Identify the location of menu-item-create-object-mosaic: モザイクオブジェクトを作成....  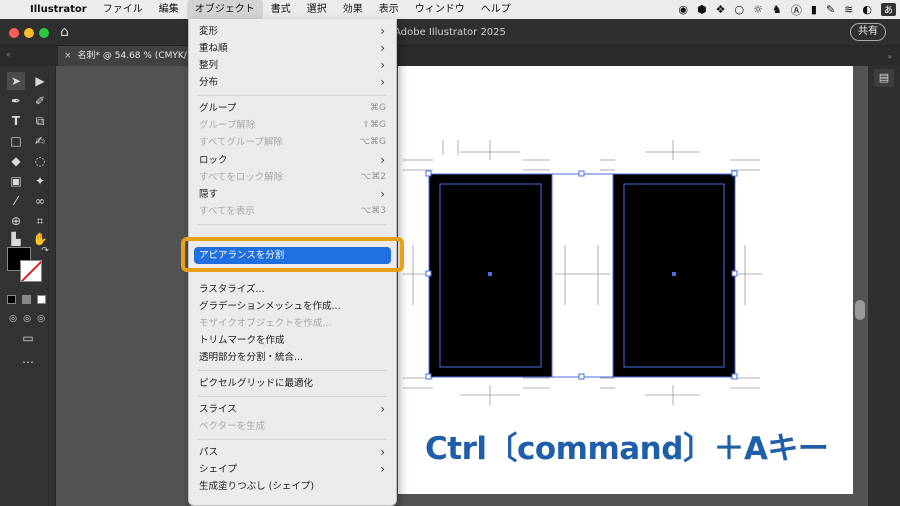
(292, 323).